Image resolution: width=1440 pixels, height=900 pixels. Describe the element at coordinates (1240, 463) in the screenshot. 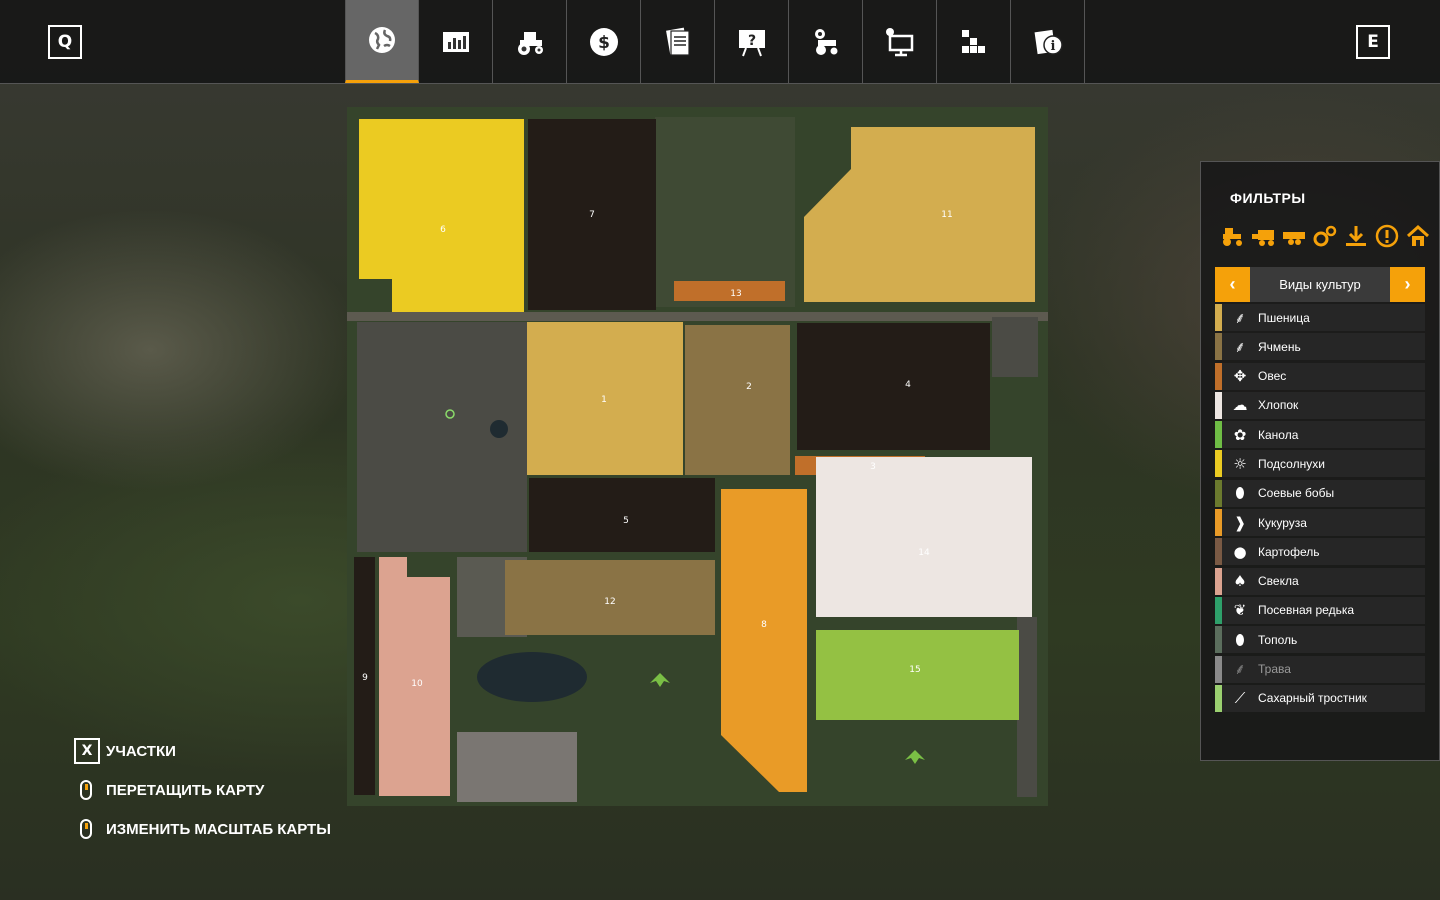

I see `sunflower-icon: ☼` at that location.